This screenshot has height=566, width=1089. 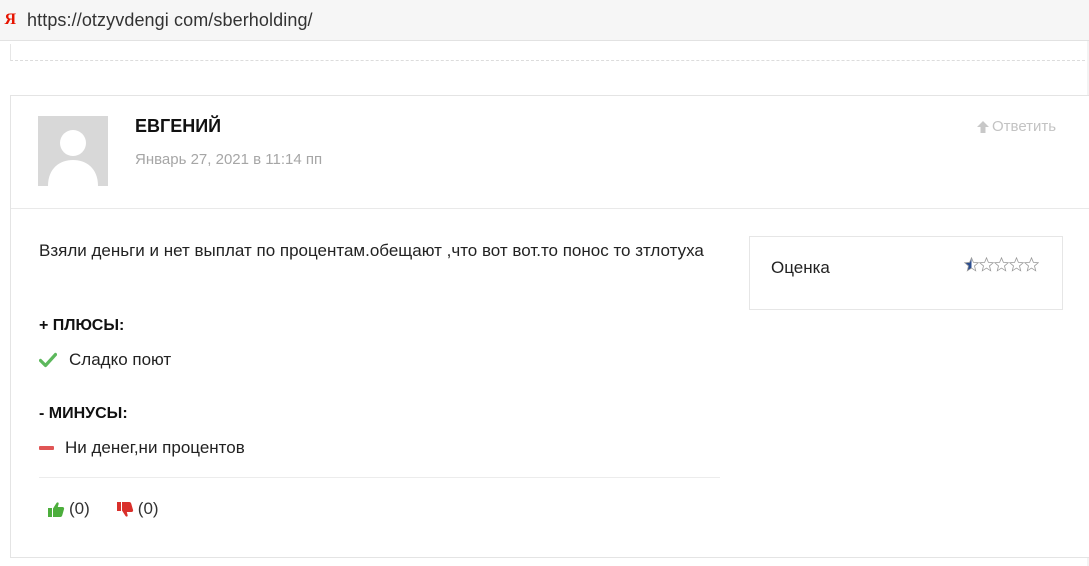 What do you see at coordinates (10, 19) in the screenshot?
I see `yandex-favicon: Я` at bounding box center [10, 19].